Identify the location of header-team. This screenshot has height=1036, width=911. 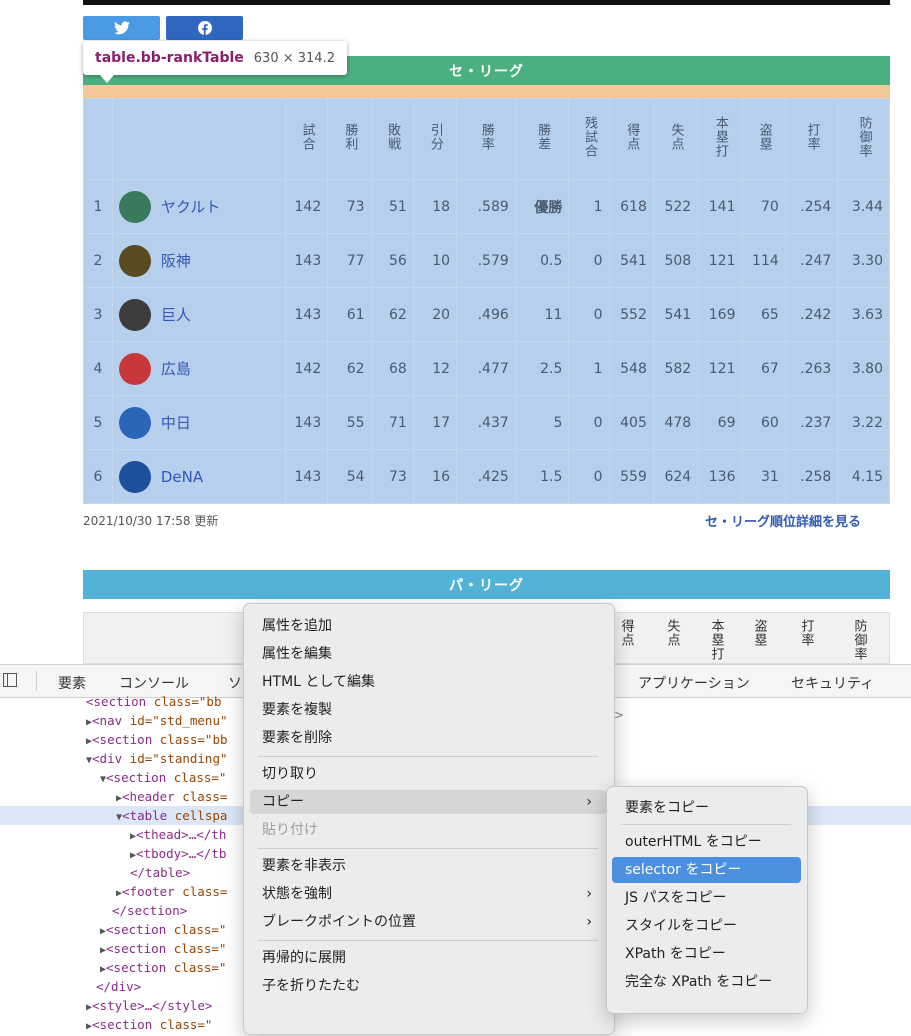
(198, 139).